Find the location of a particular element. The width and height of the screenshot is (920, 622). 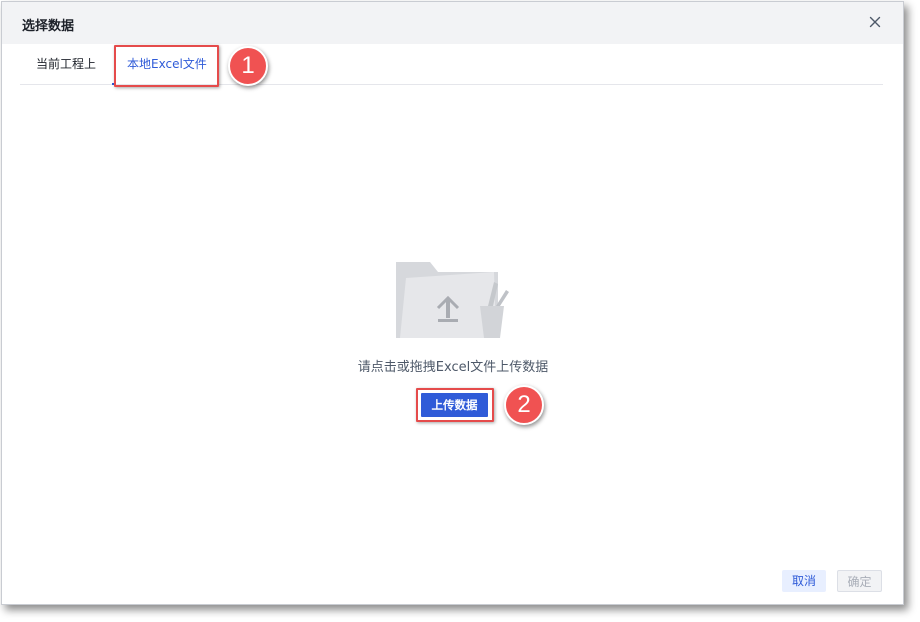

callout-highlight-tab is located at coordinates (166, 66).